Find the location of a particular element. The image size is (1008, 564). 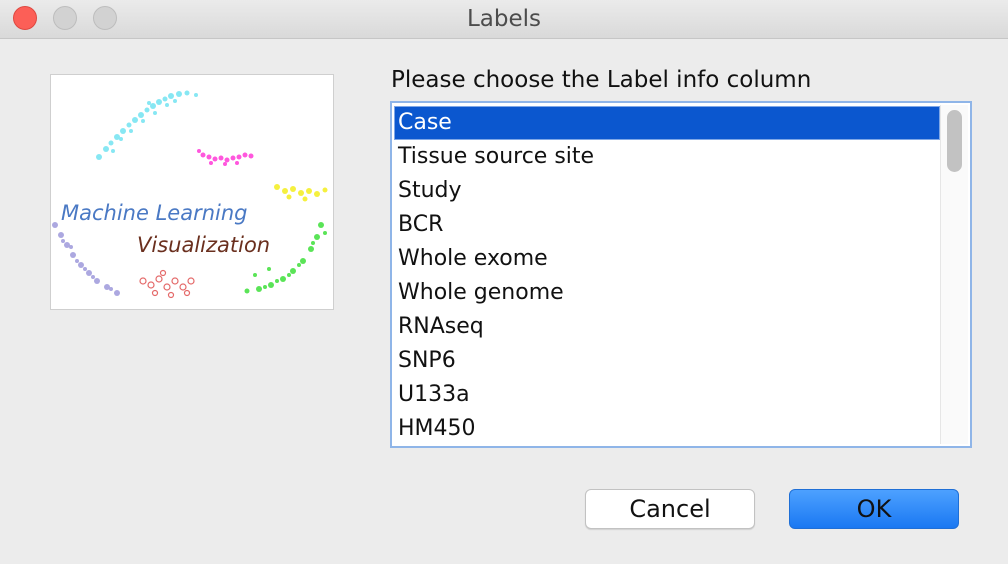

logo-text-line2: Visualization is located at coordinates (203, 245).